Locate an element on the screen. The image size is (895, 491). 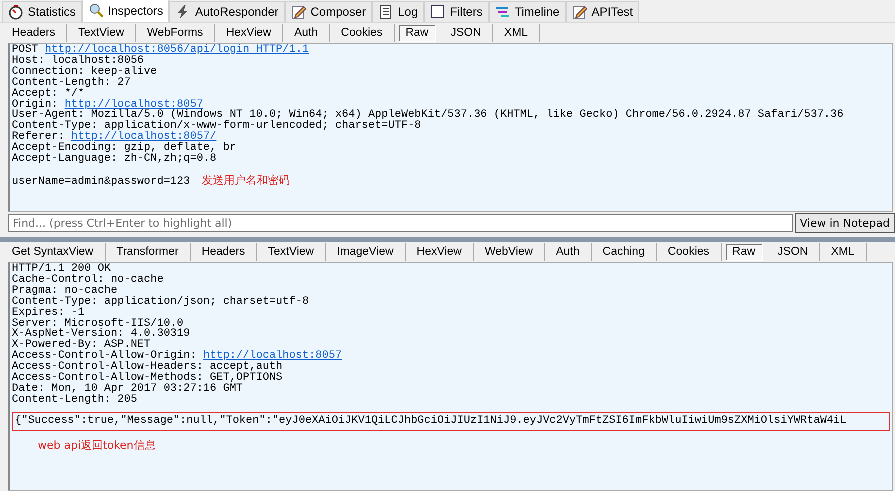
checkbox-icon is located at coordinates (438, 12).